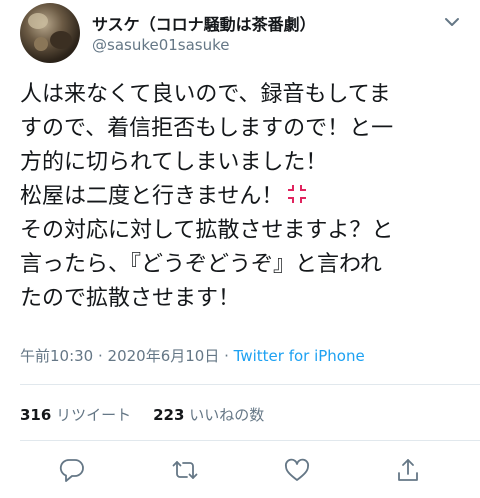 The image size is (480, 498). What do you see at coordinates (299, 356) in the screenshot?
I see `source-link: Twitter for iPhone` at bounding box center [299, 356].